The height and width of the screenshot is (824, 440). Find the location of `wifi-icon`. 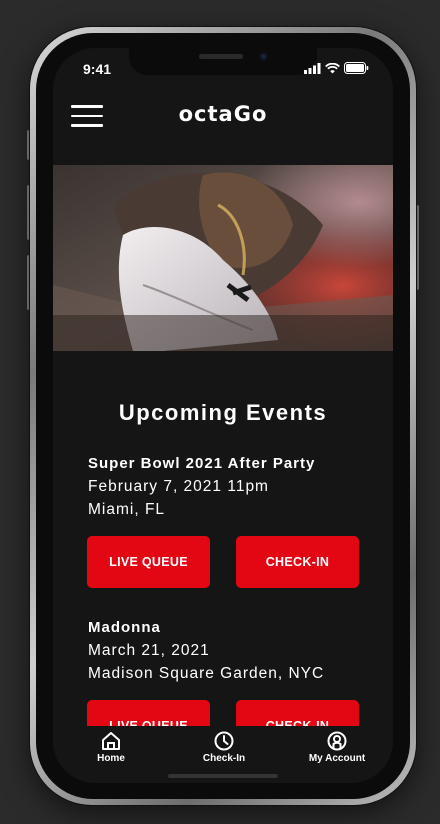

wifi-icon is located at coordinates (332, 67).